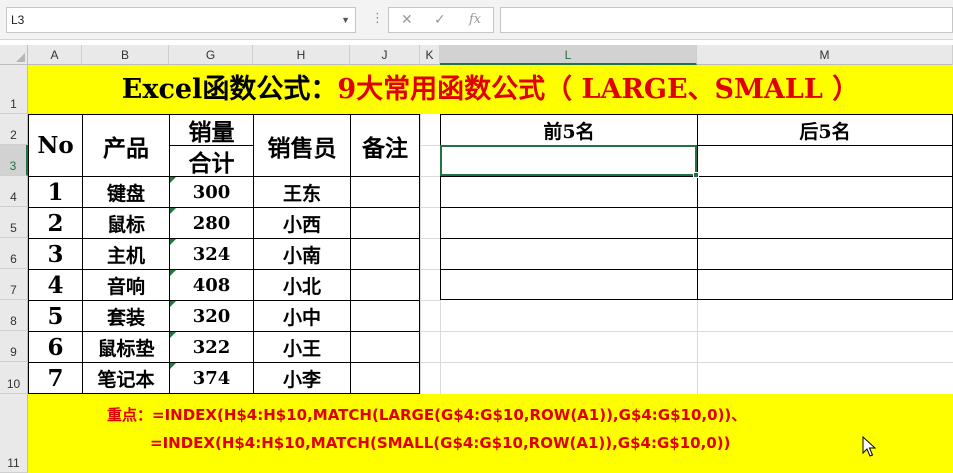 The image size is (953, 473). What do you see at coordinates (211, 285) in the screenshot?
I see `table-row-sales: 408` at bounding box center [211, 285].